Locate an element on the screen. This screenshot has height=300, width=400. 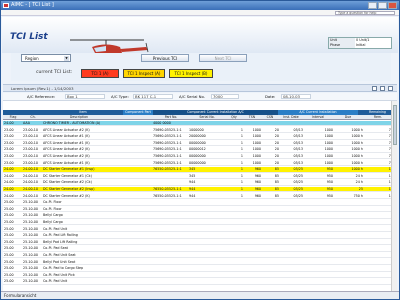
tag-tci-1-inspect-b: TCI 1 Inspect (B) is located at coordinates (191, 73).